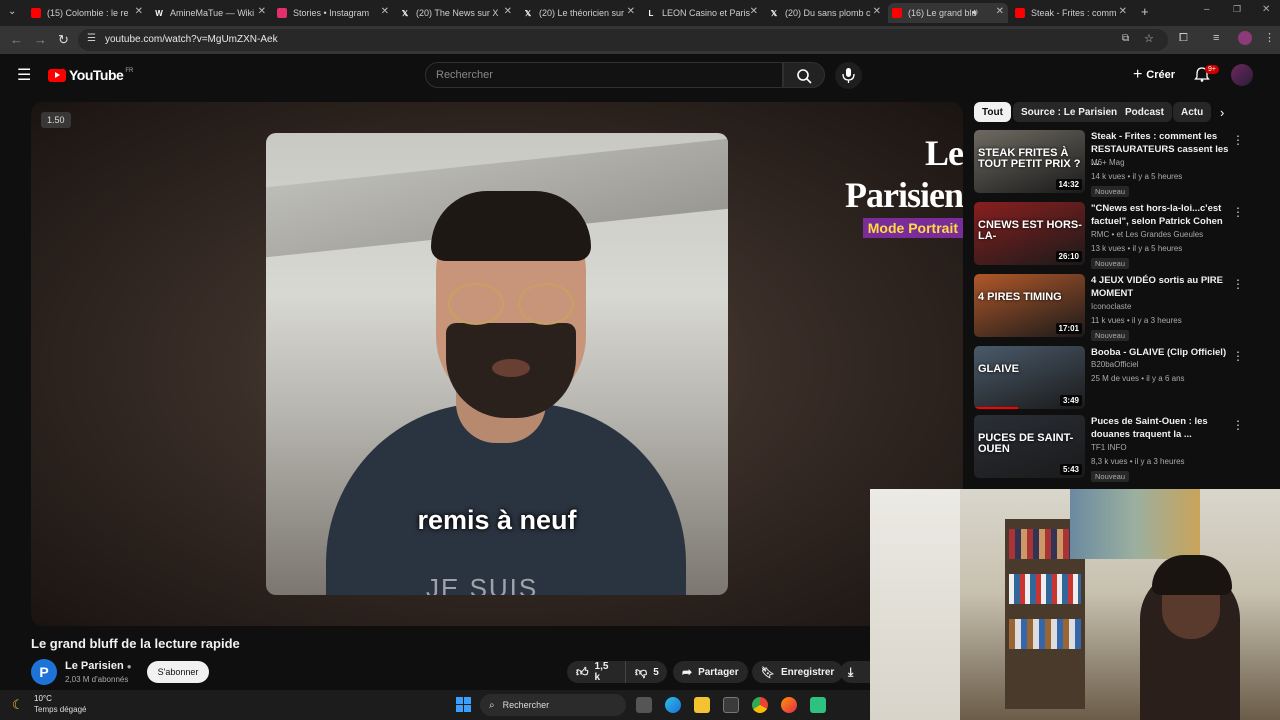  What do you see at coordinates (1137, 248) in the screenshot?
I see `recommended-video-meta: 13 k vues • il y a 5 heures` at bounding box center [1137, 248].